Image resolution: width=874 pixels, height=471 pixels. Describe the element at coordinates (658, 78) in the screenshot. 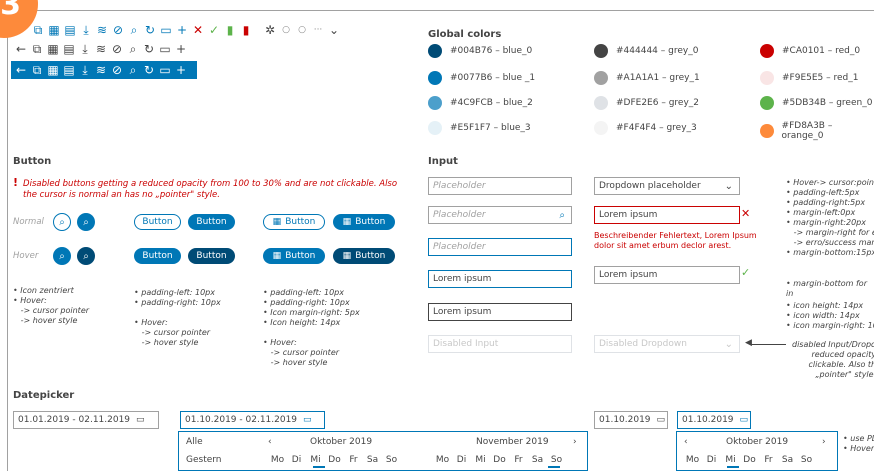

I see `swatch-label: #A1A1A1 – grey_1` at that location.